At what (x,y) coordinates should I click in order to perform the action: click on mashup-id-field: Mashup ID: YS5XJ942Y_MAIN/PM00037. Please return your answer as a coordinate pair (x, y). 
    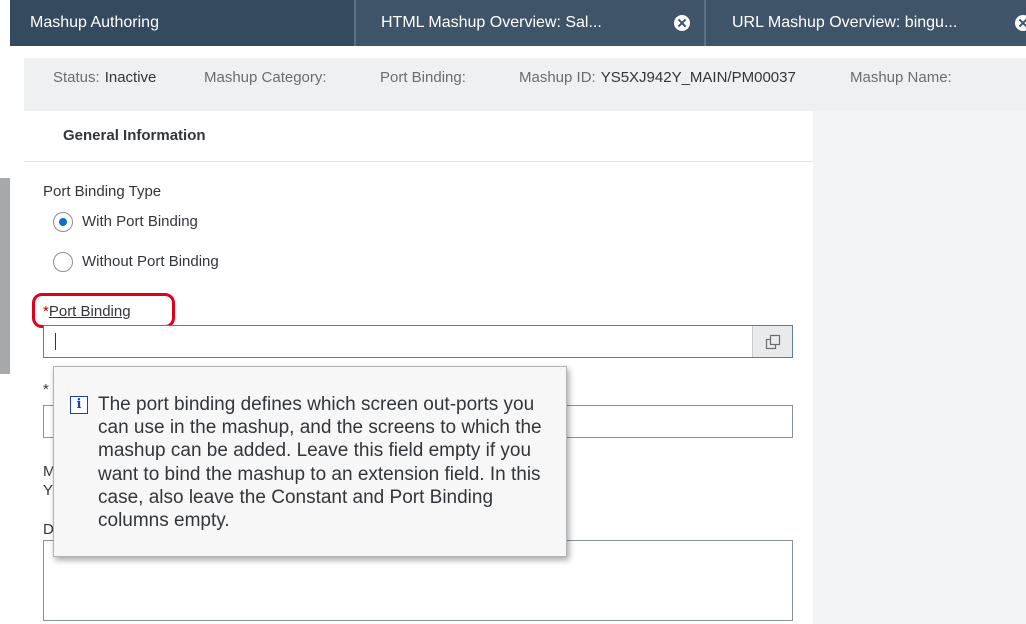
    Looking at the image, I should click on (657, 77).